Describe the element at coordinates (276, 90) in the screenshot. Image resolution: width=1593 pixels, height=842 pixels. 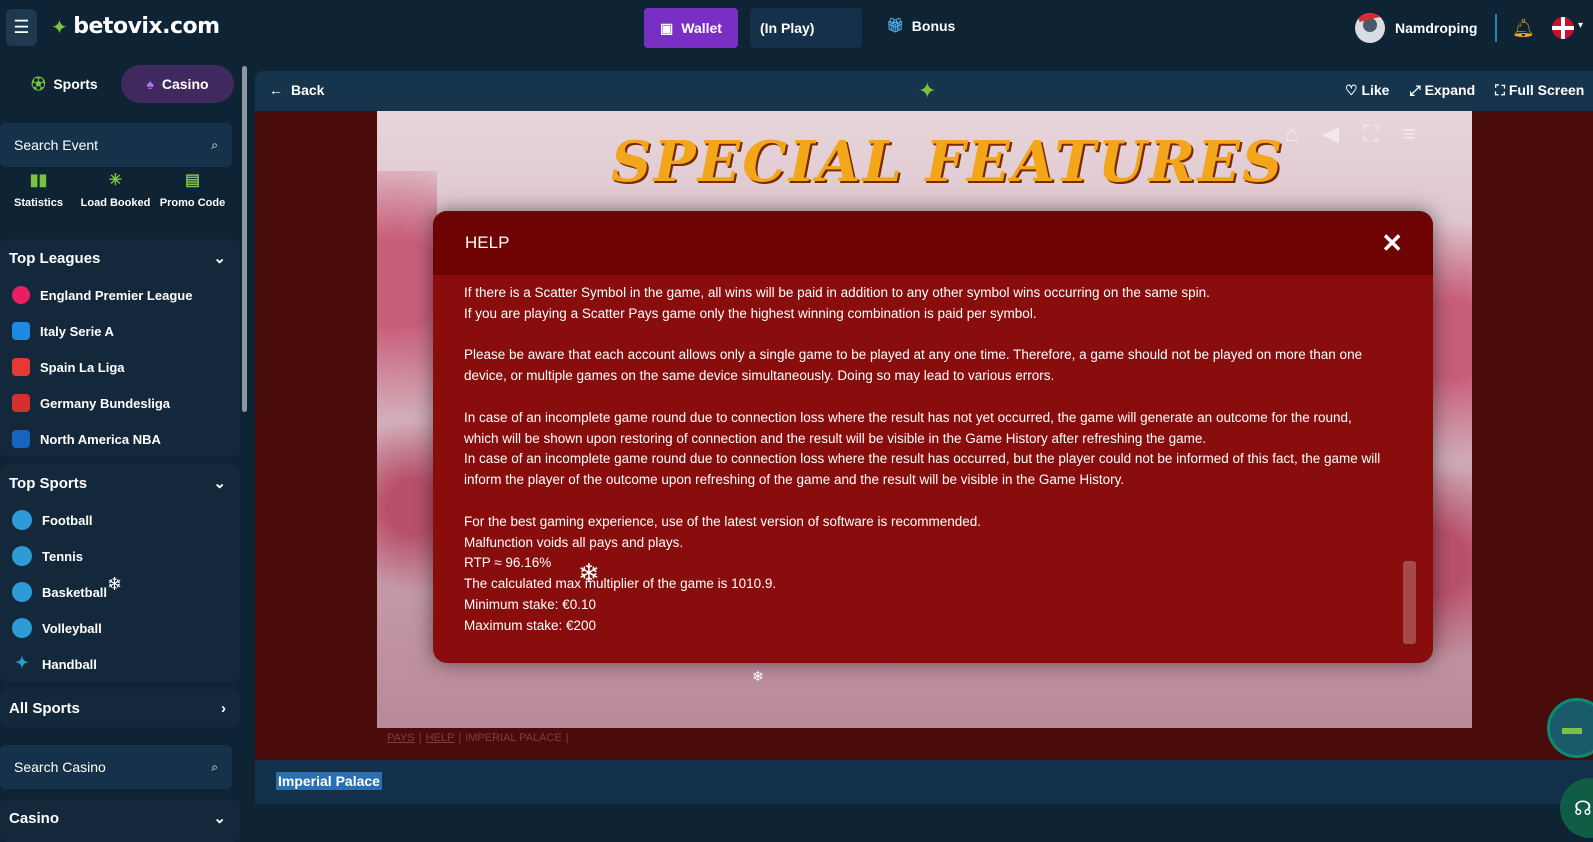
I see `arrow-left-icon: ←` at that location.